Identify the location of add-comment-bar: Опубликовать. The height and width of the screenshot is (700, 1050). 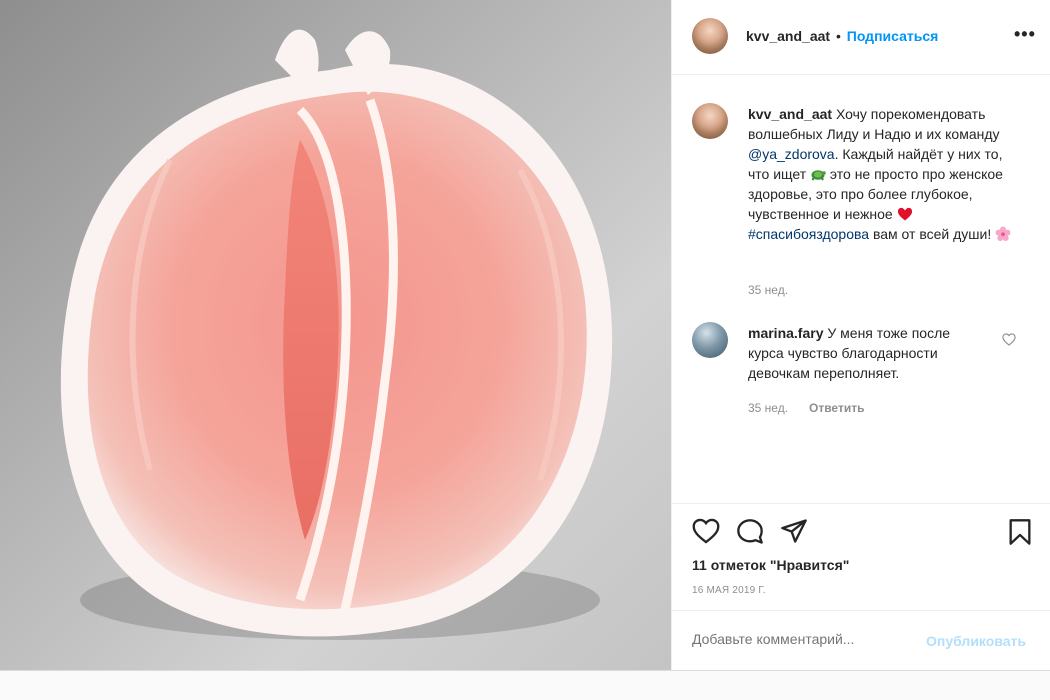
(861, 640).